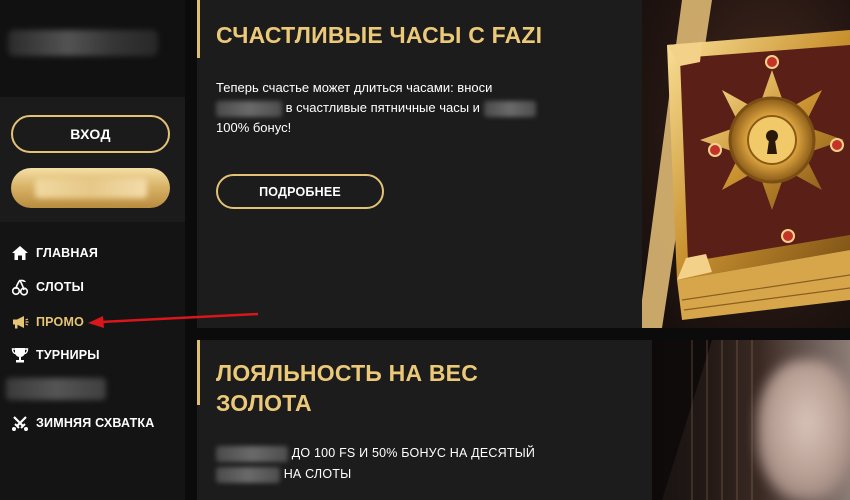  I want to click on details-button: ПОДРОБНЕЕ, so click(300, 191).